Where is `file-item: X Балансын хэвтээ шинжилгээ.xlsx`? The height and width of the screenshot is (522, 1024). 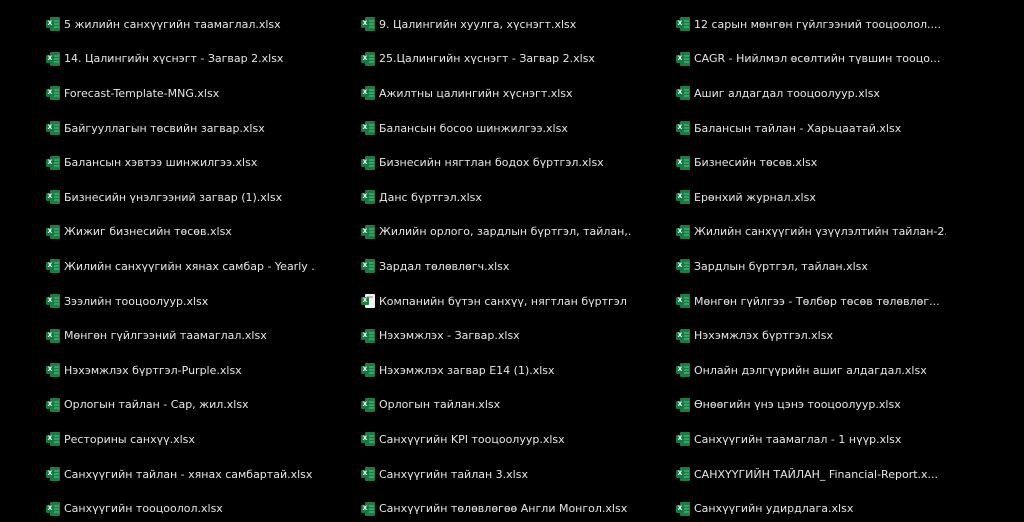
file-item: X Балансын хэвтээ шинжилгээ.xlsx is located at coordinates (181, 162).